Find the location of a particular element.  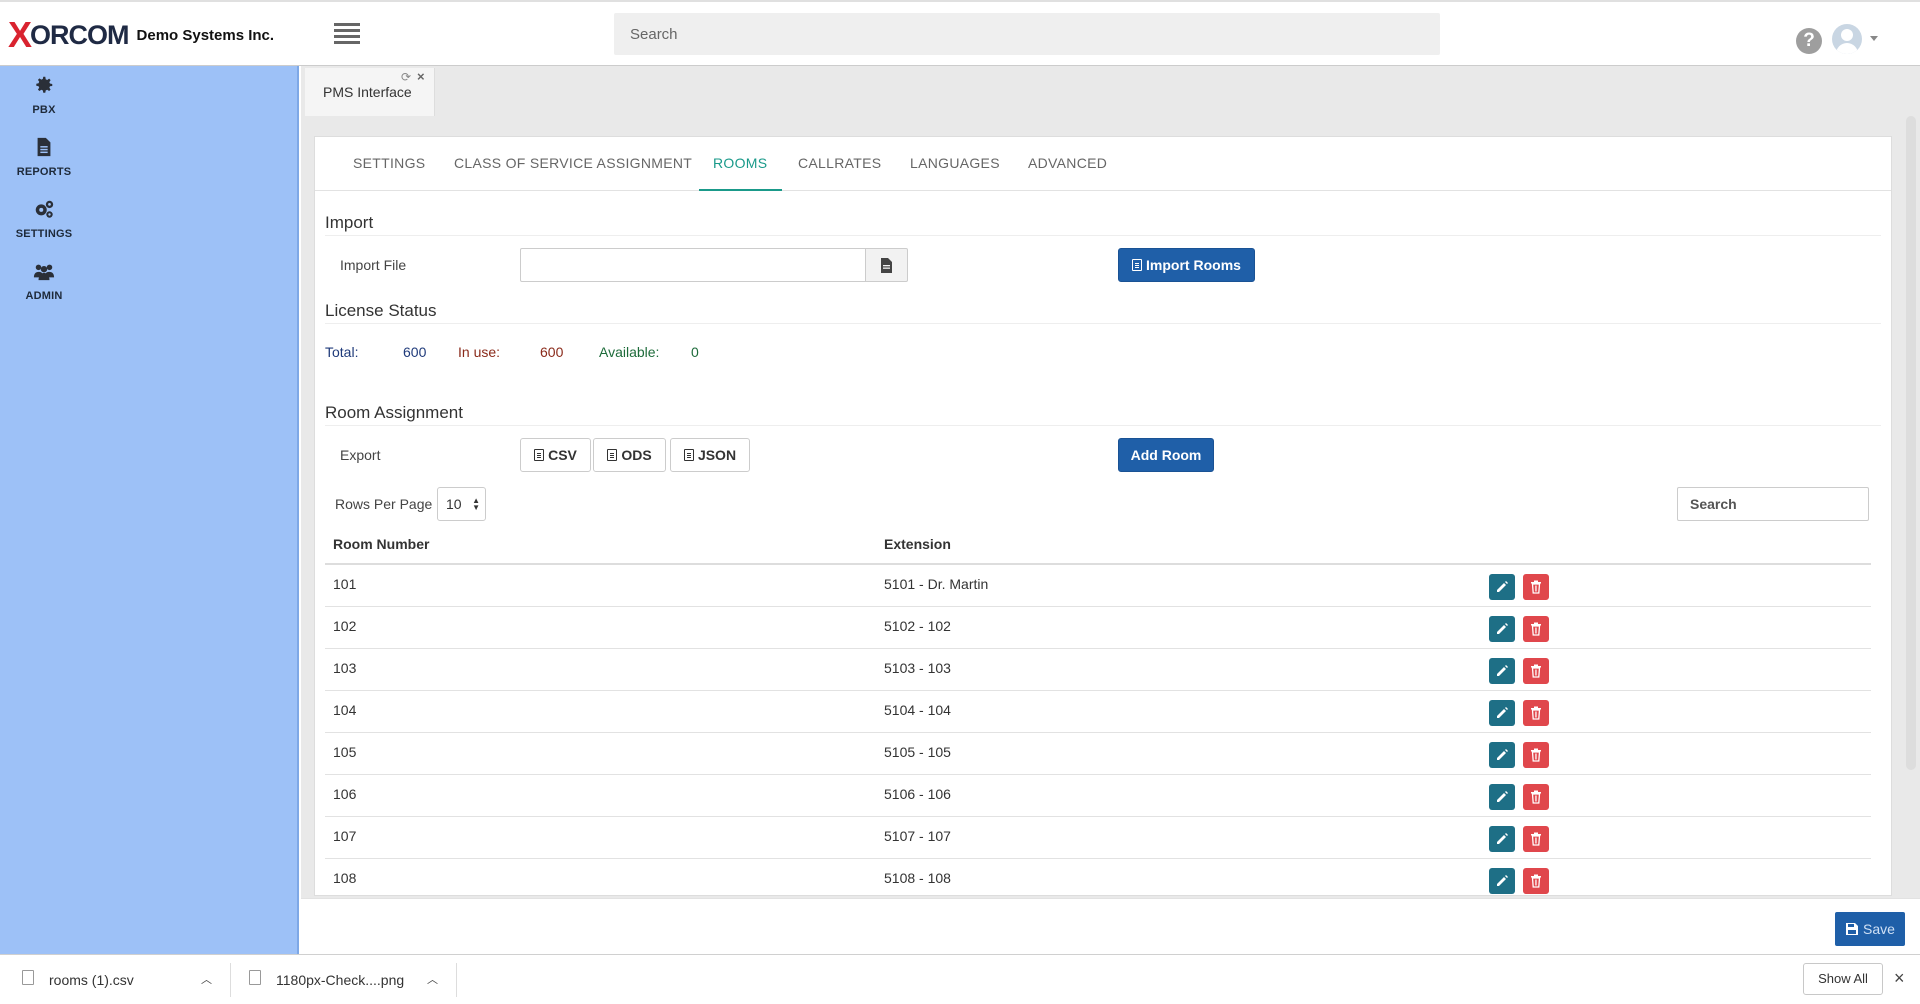

sidebar-item-label: PBX is located at coordinates (44, 110).